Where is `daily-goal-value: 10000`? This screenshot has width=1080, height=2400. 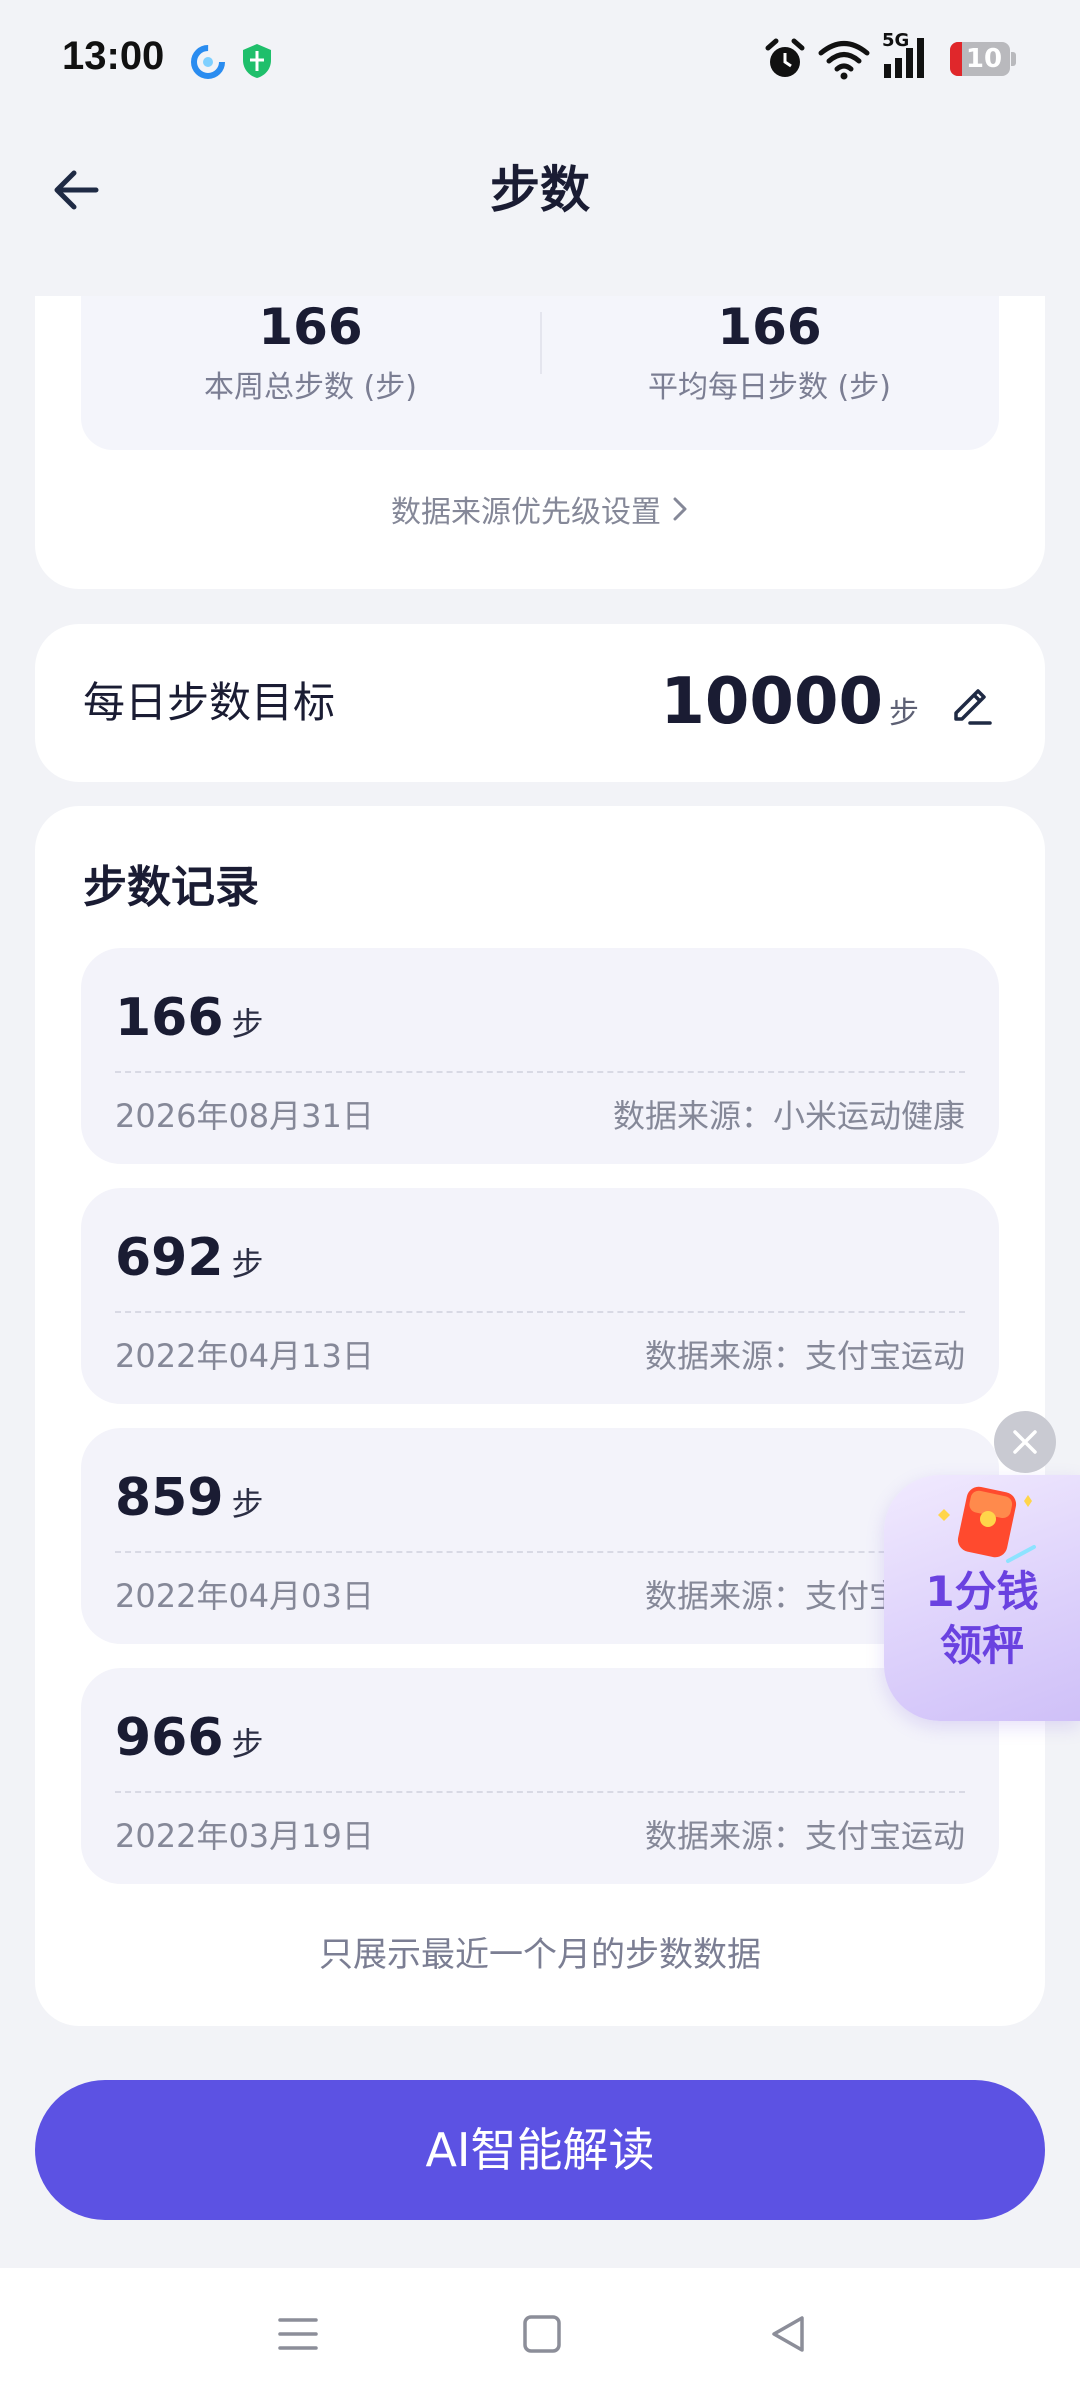
daily-goal-value: 10000 is located at coordinates (771, 702).